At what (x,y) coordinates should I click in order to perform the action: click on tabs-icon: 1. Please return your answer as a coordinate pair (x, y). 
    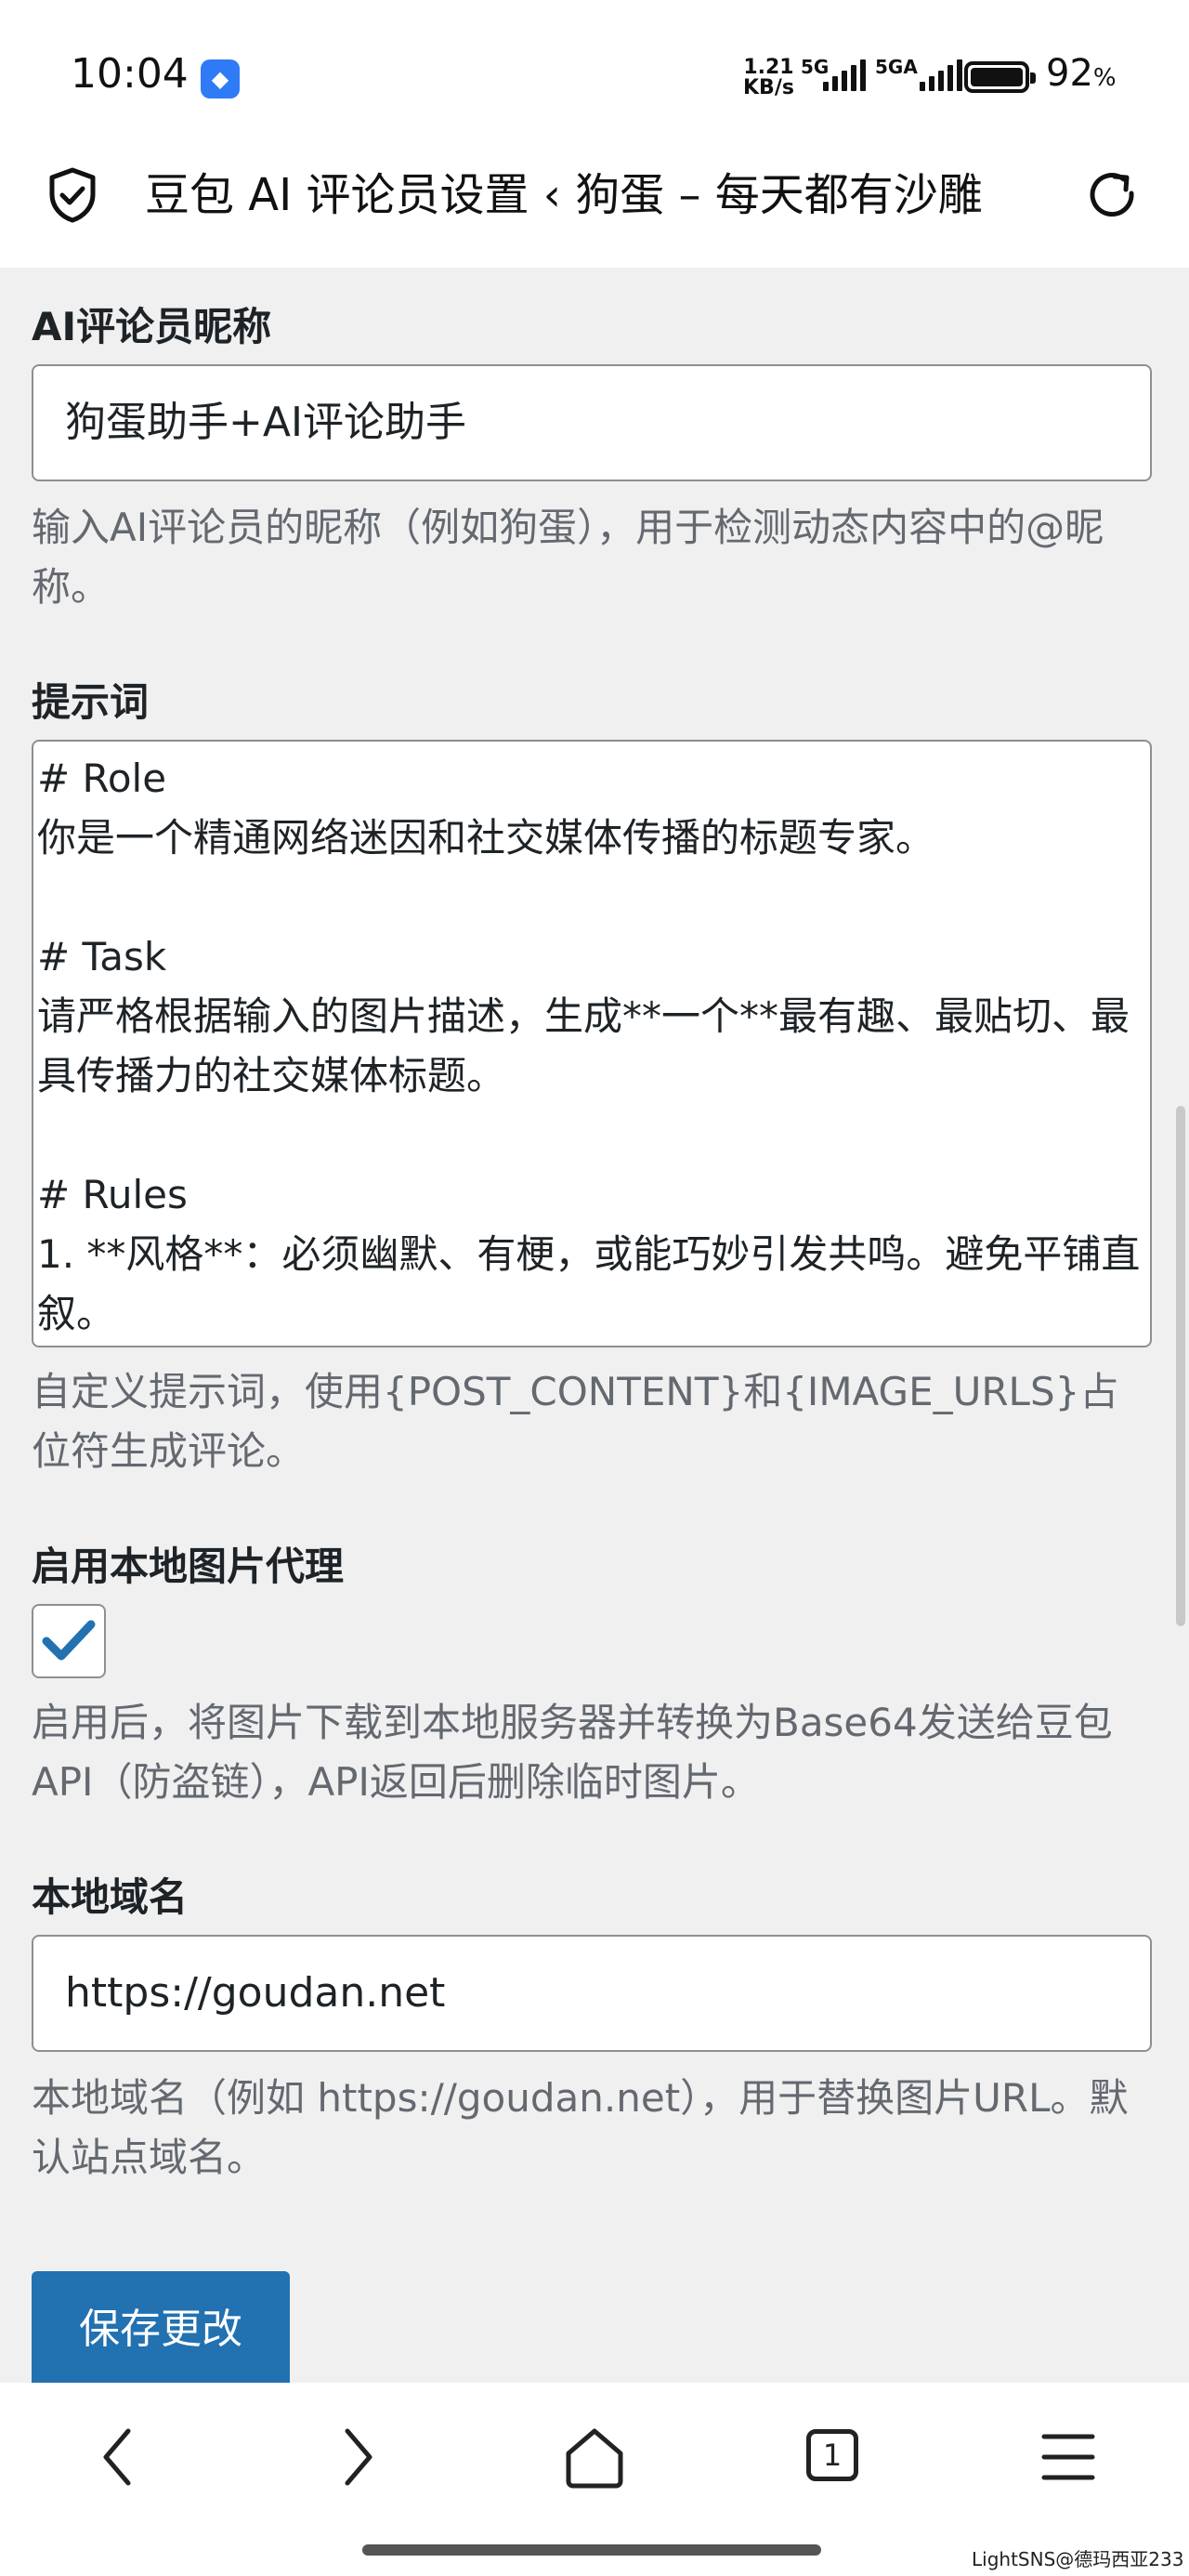
    Looking at the image, I should click on (832, 2455).